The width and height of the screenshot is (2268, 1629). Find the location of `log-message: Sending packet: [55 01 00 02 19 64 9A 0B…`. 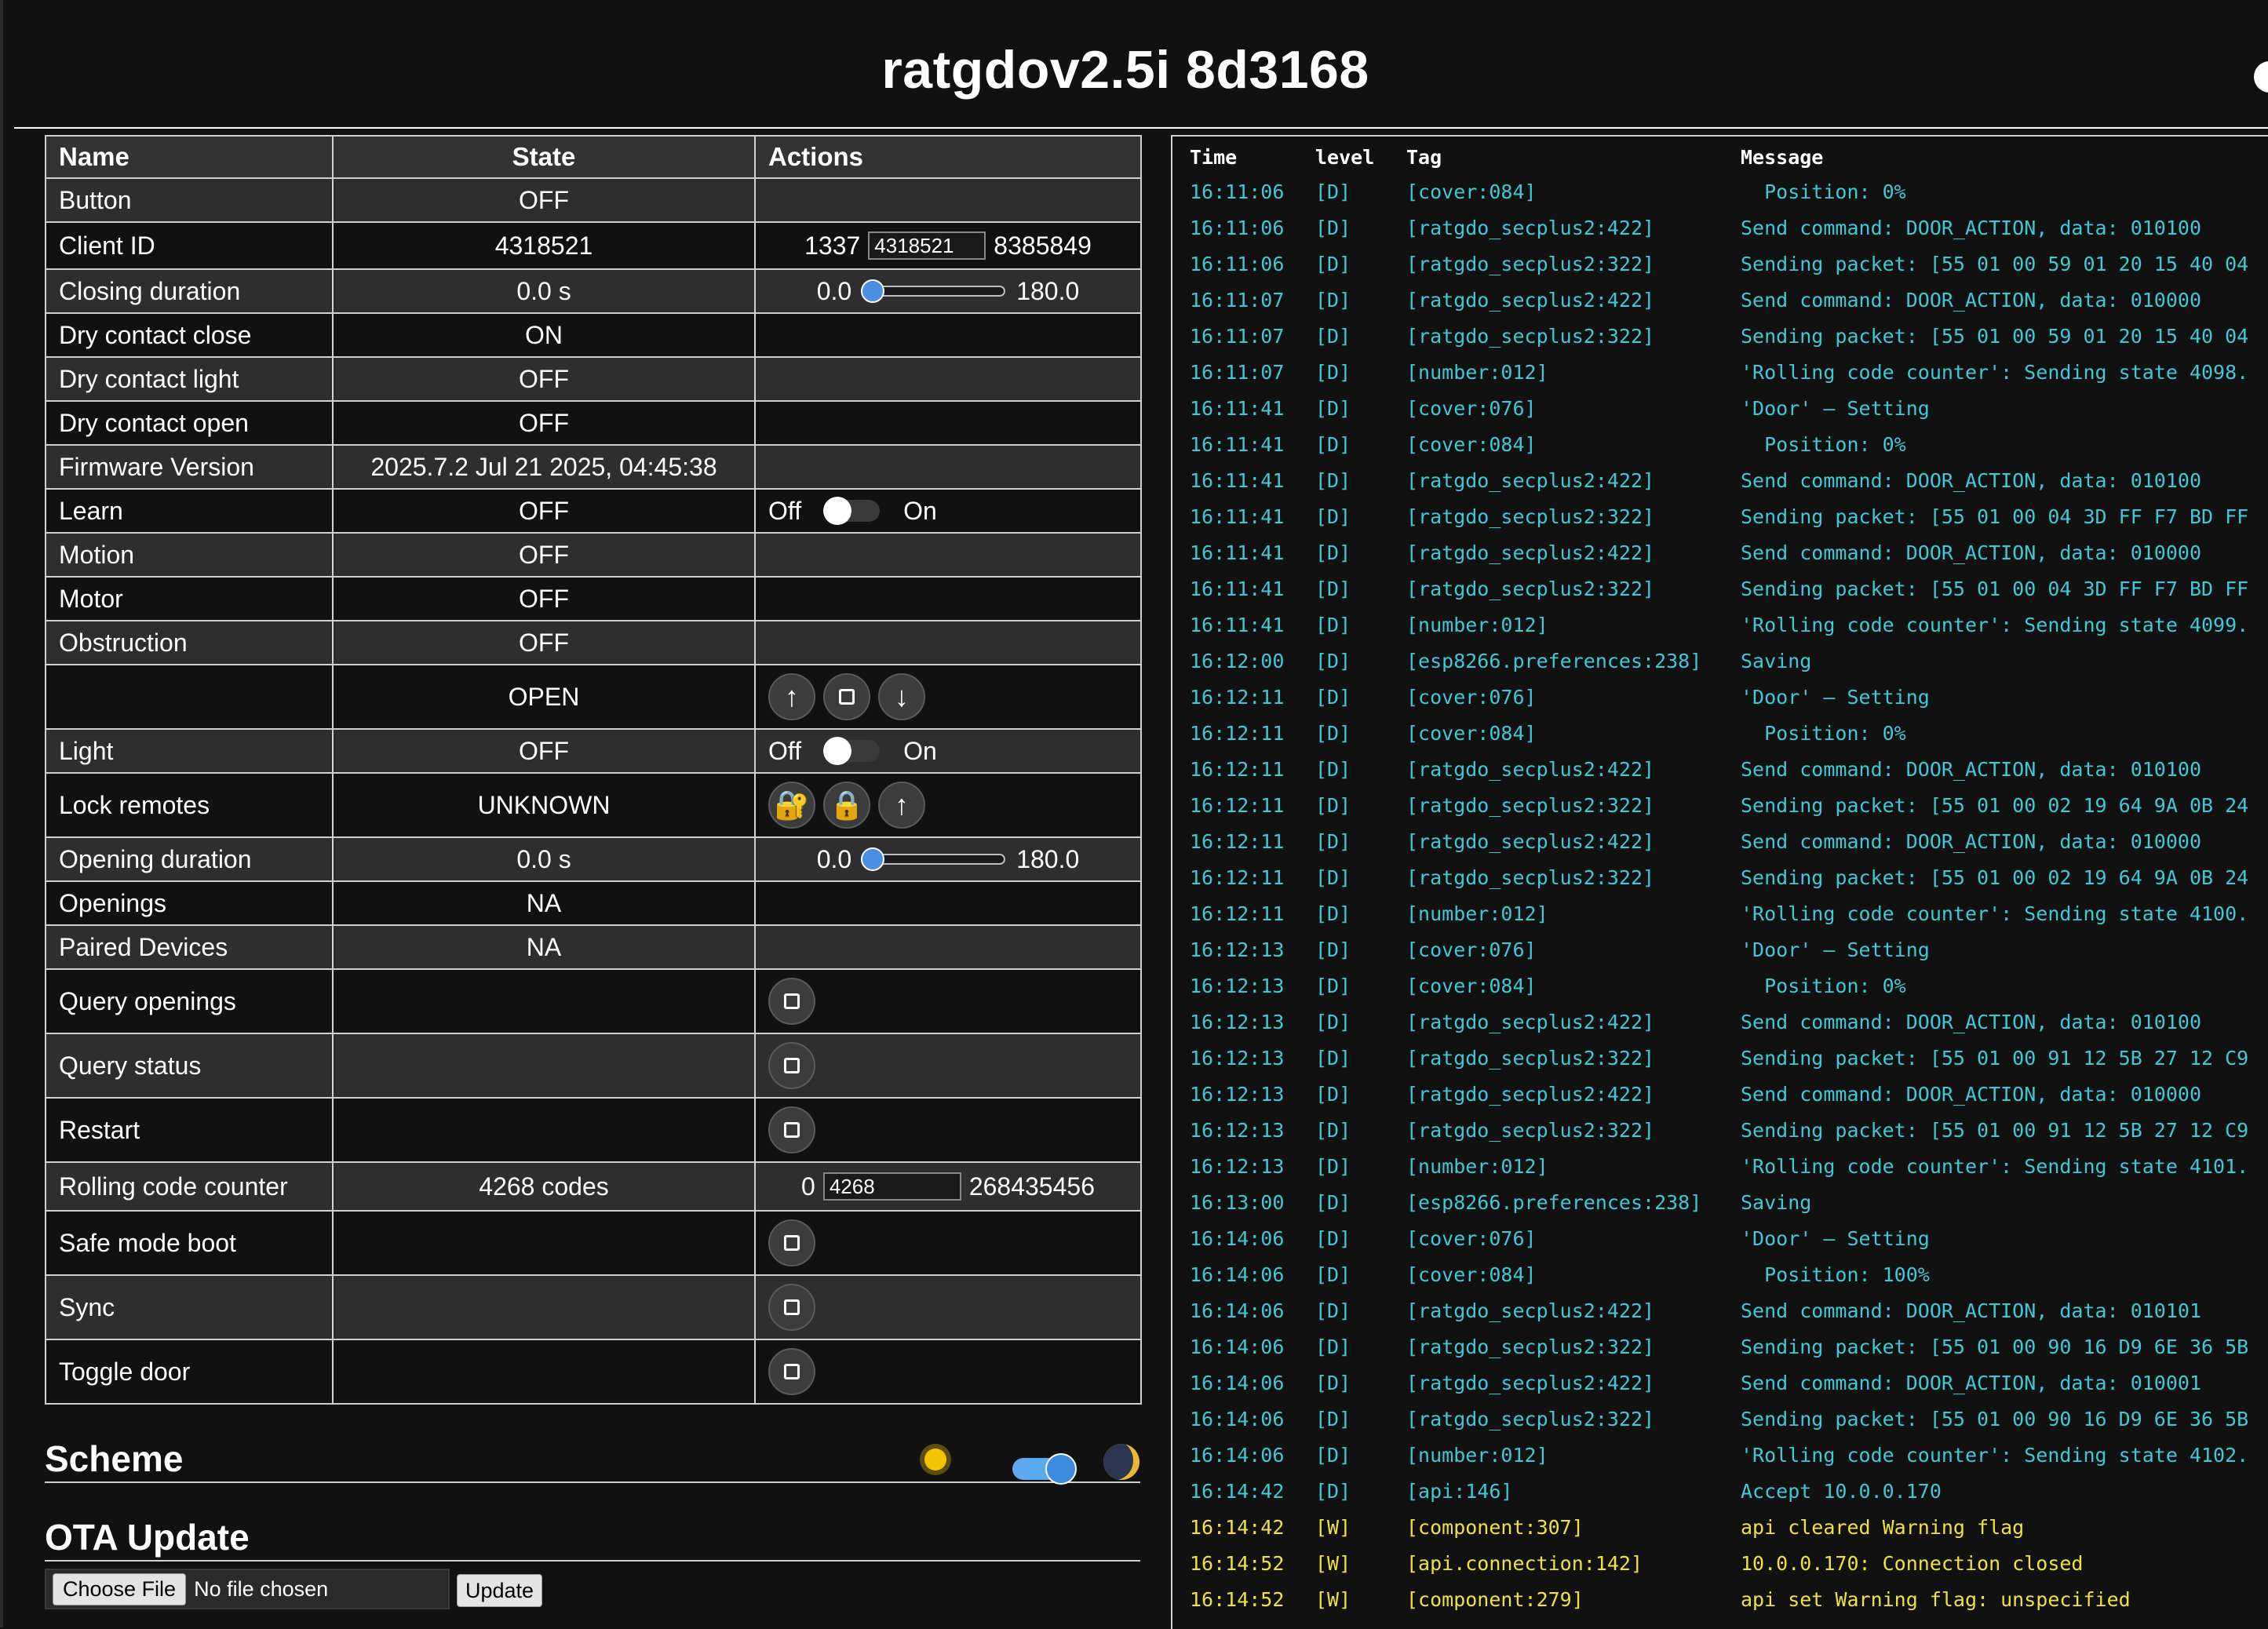

log-message: Sending packet: [55 01 00 02 19 64 9A 0B… is located at coordinates (1995, 877).